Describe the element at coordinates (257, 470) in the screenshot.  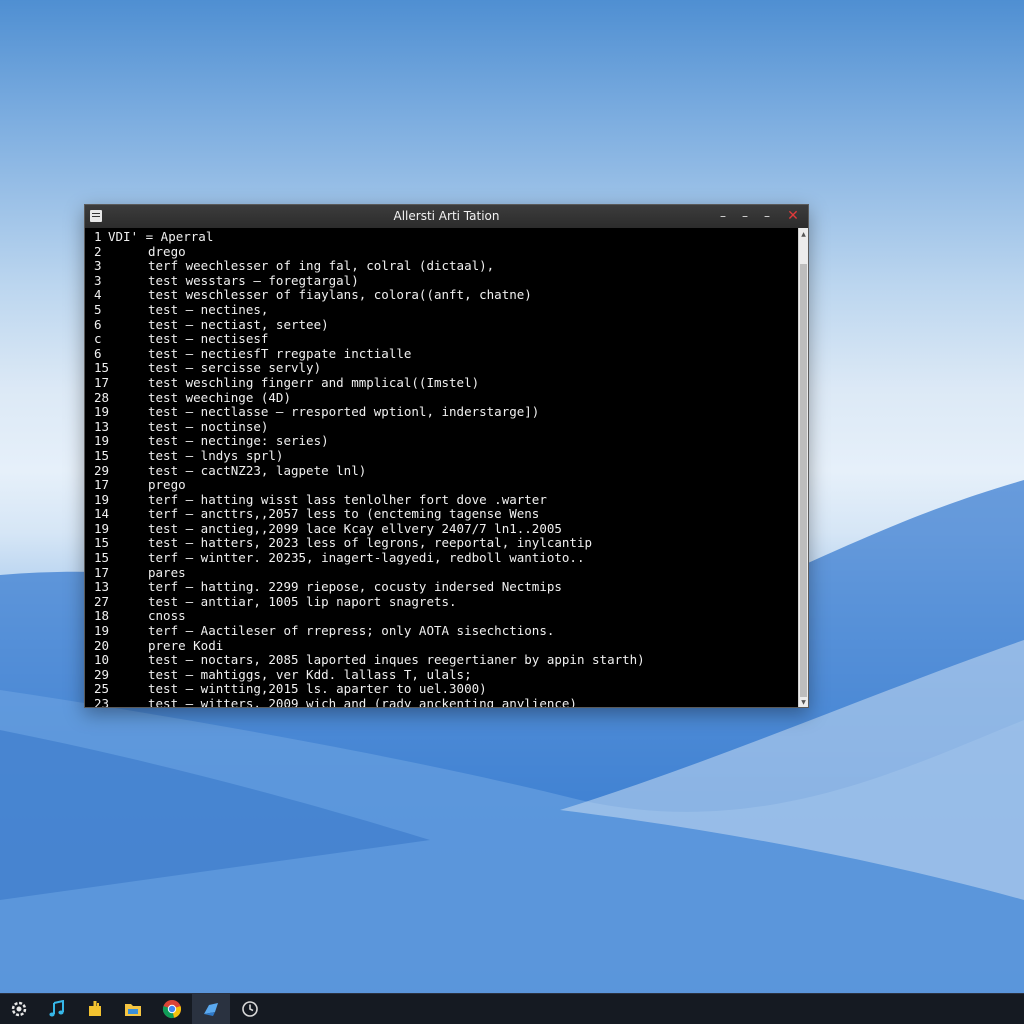
I see `line-text: test – cactNZ23, lagpete lnl)` at that location.